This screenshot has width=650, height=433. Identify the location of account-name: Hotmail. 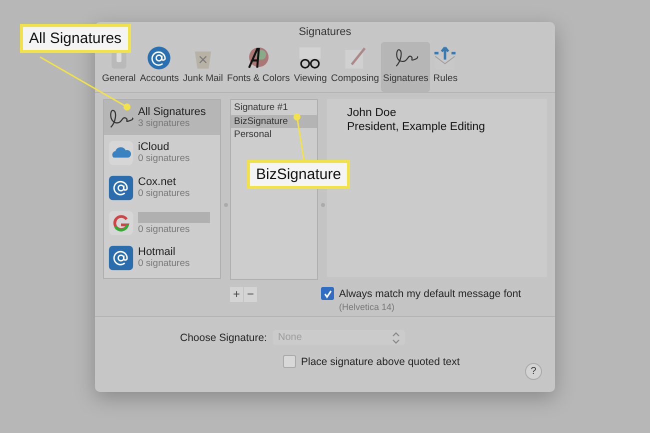
(157, 252).